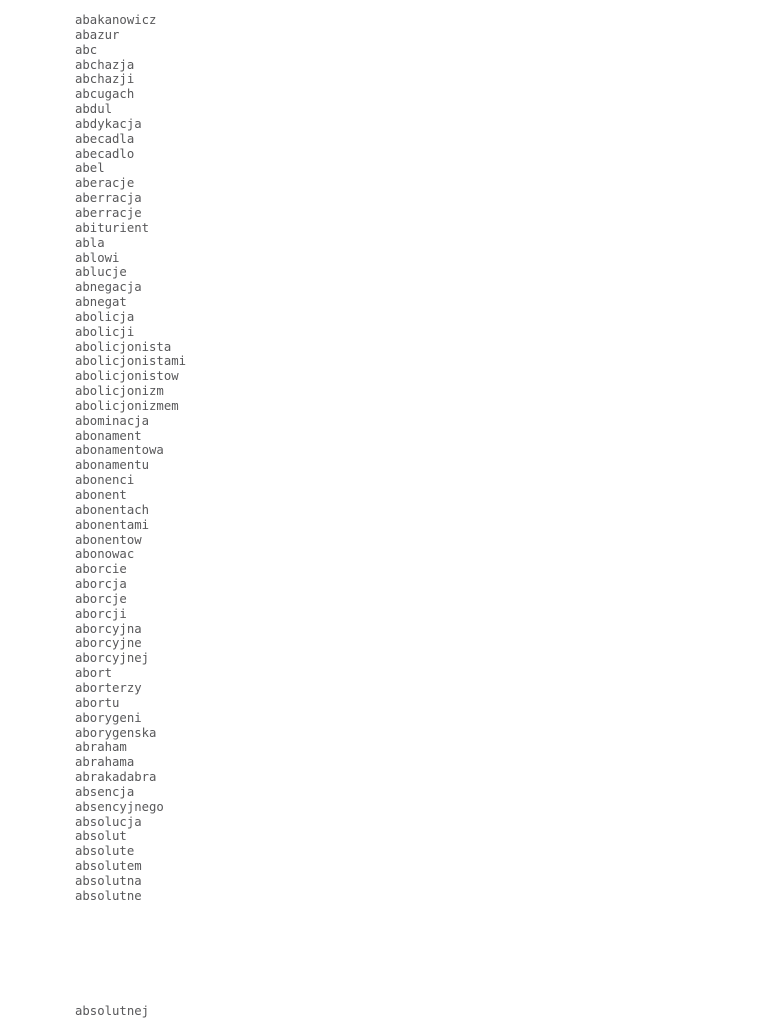 The height and width of the screenshot is (1024, 768). Describe the element at coordinates (119, 806) in the screenshot. I see `word-list-item: absencyjnego` at that location.